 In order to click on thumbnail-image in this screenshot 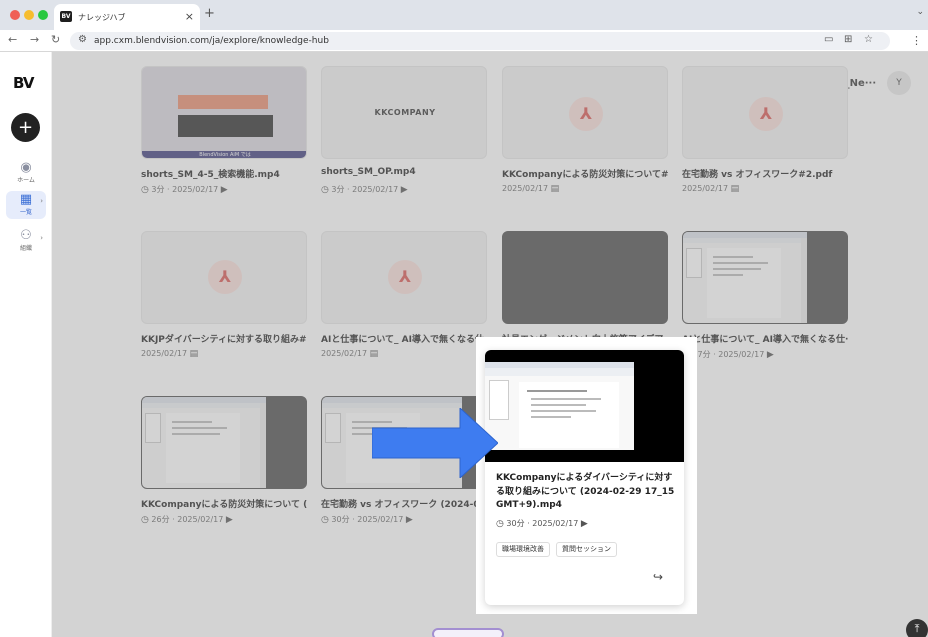, I will do `click(559, 406)`.